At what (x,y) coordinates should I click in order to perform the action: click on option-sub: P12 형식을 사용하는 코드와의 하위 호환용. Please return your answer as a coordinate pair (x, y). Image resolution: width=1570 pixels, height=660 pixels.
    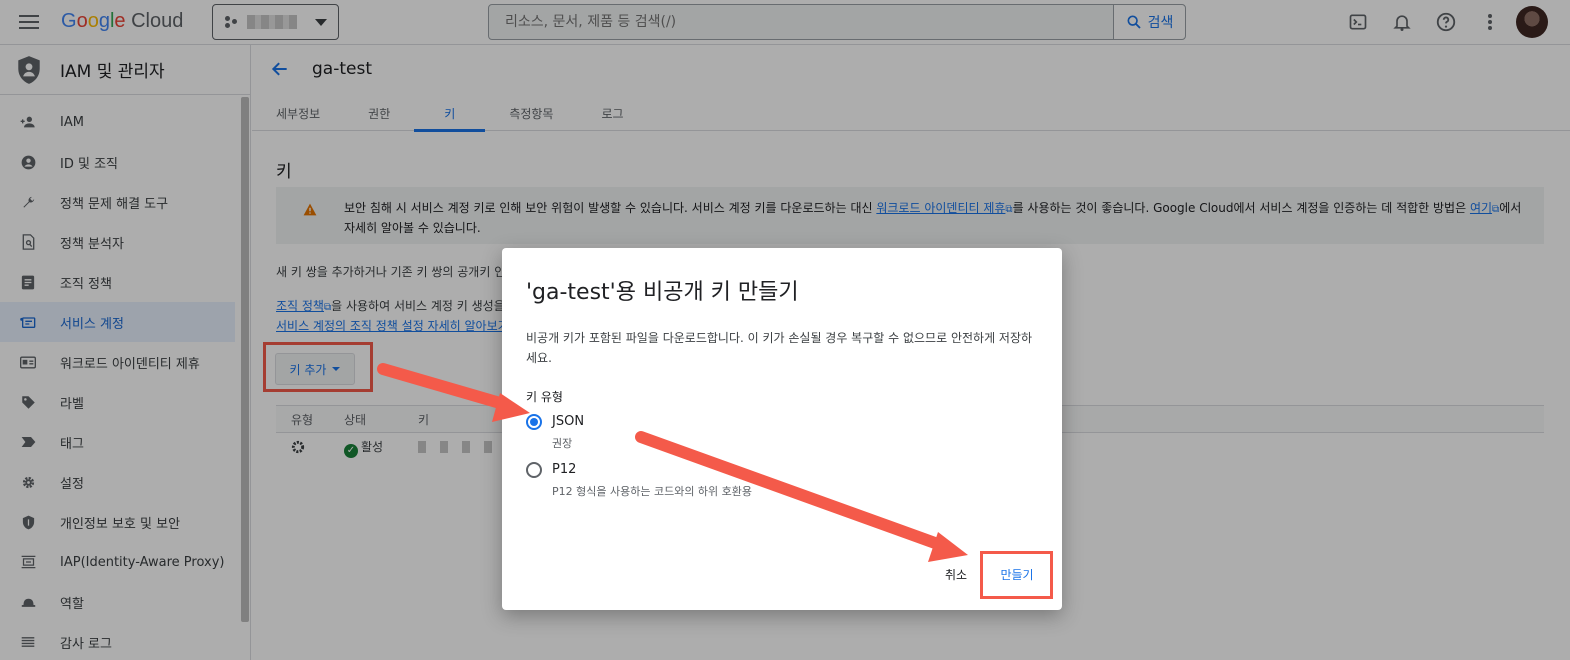
    Looking at the image, I should click on (652, 491).